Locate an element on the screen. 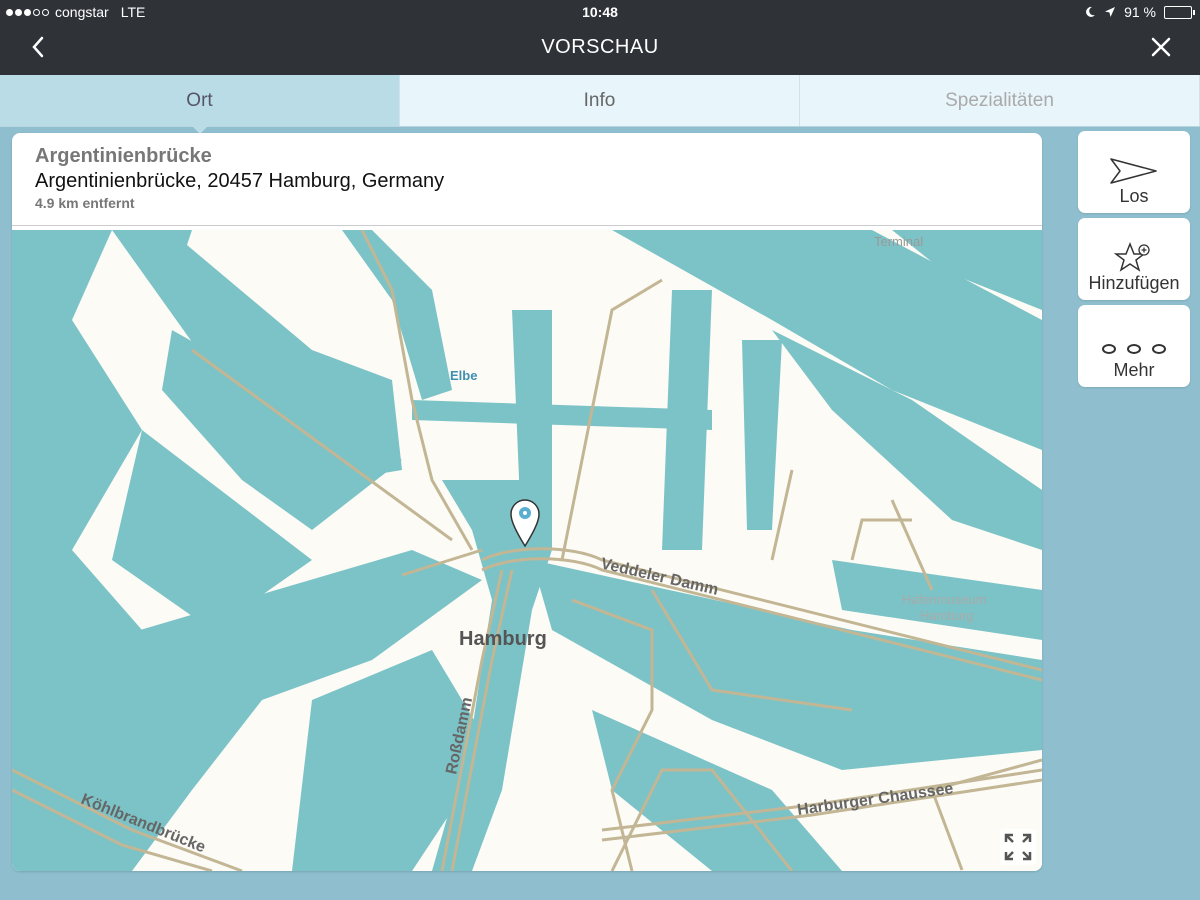 This screenshot has height=900, width=1200. place-distance: 4.9 km entfernt is located at coordinates (85, 203).